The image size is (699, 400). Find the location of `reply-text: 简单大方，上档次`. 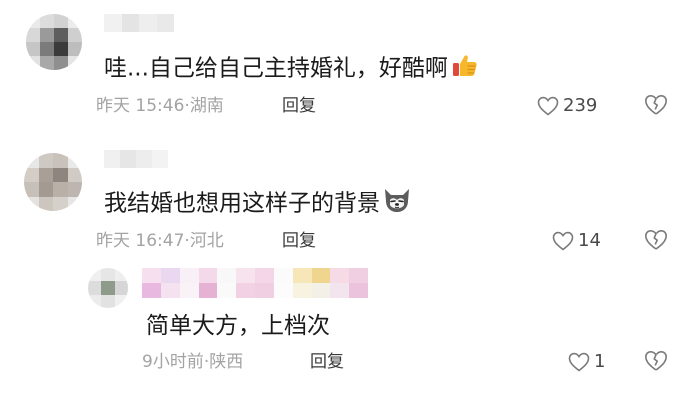

reply-text: 简单大方，上档次 is located at coordinates (238, 326).